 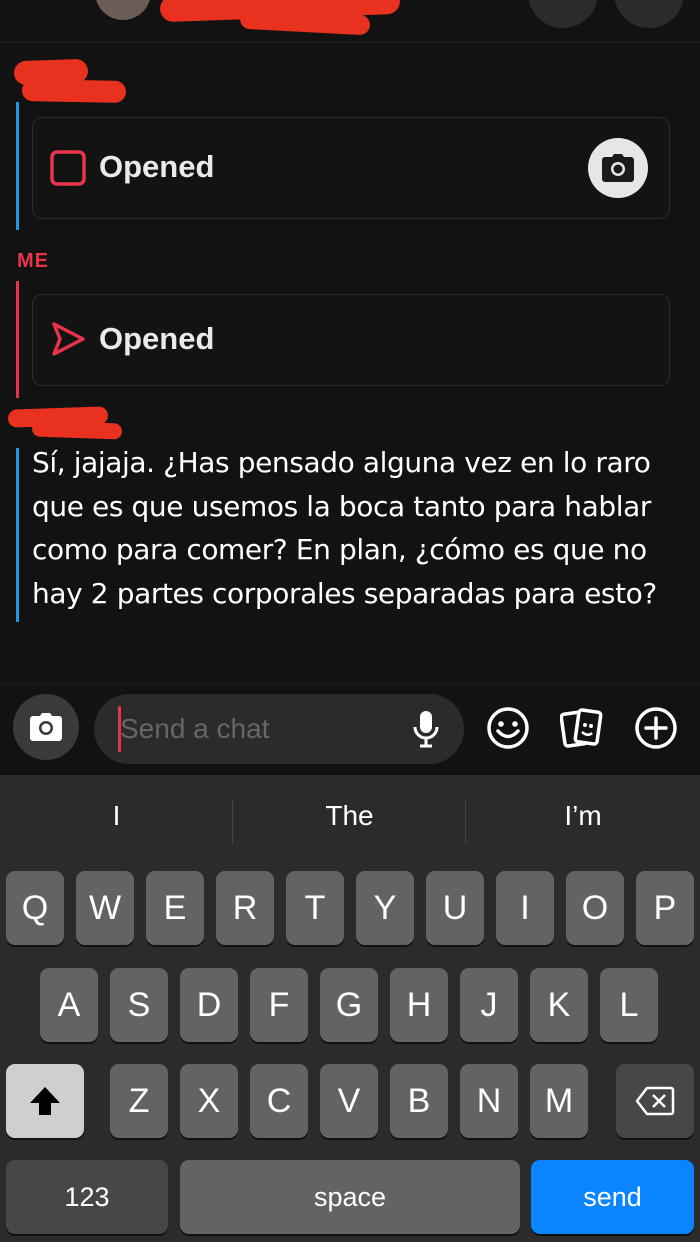 I want to click on backspace-key, so click(x=655, y=1101).